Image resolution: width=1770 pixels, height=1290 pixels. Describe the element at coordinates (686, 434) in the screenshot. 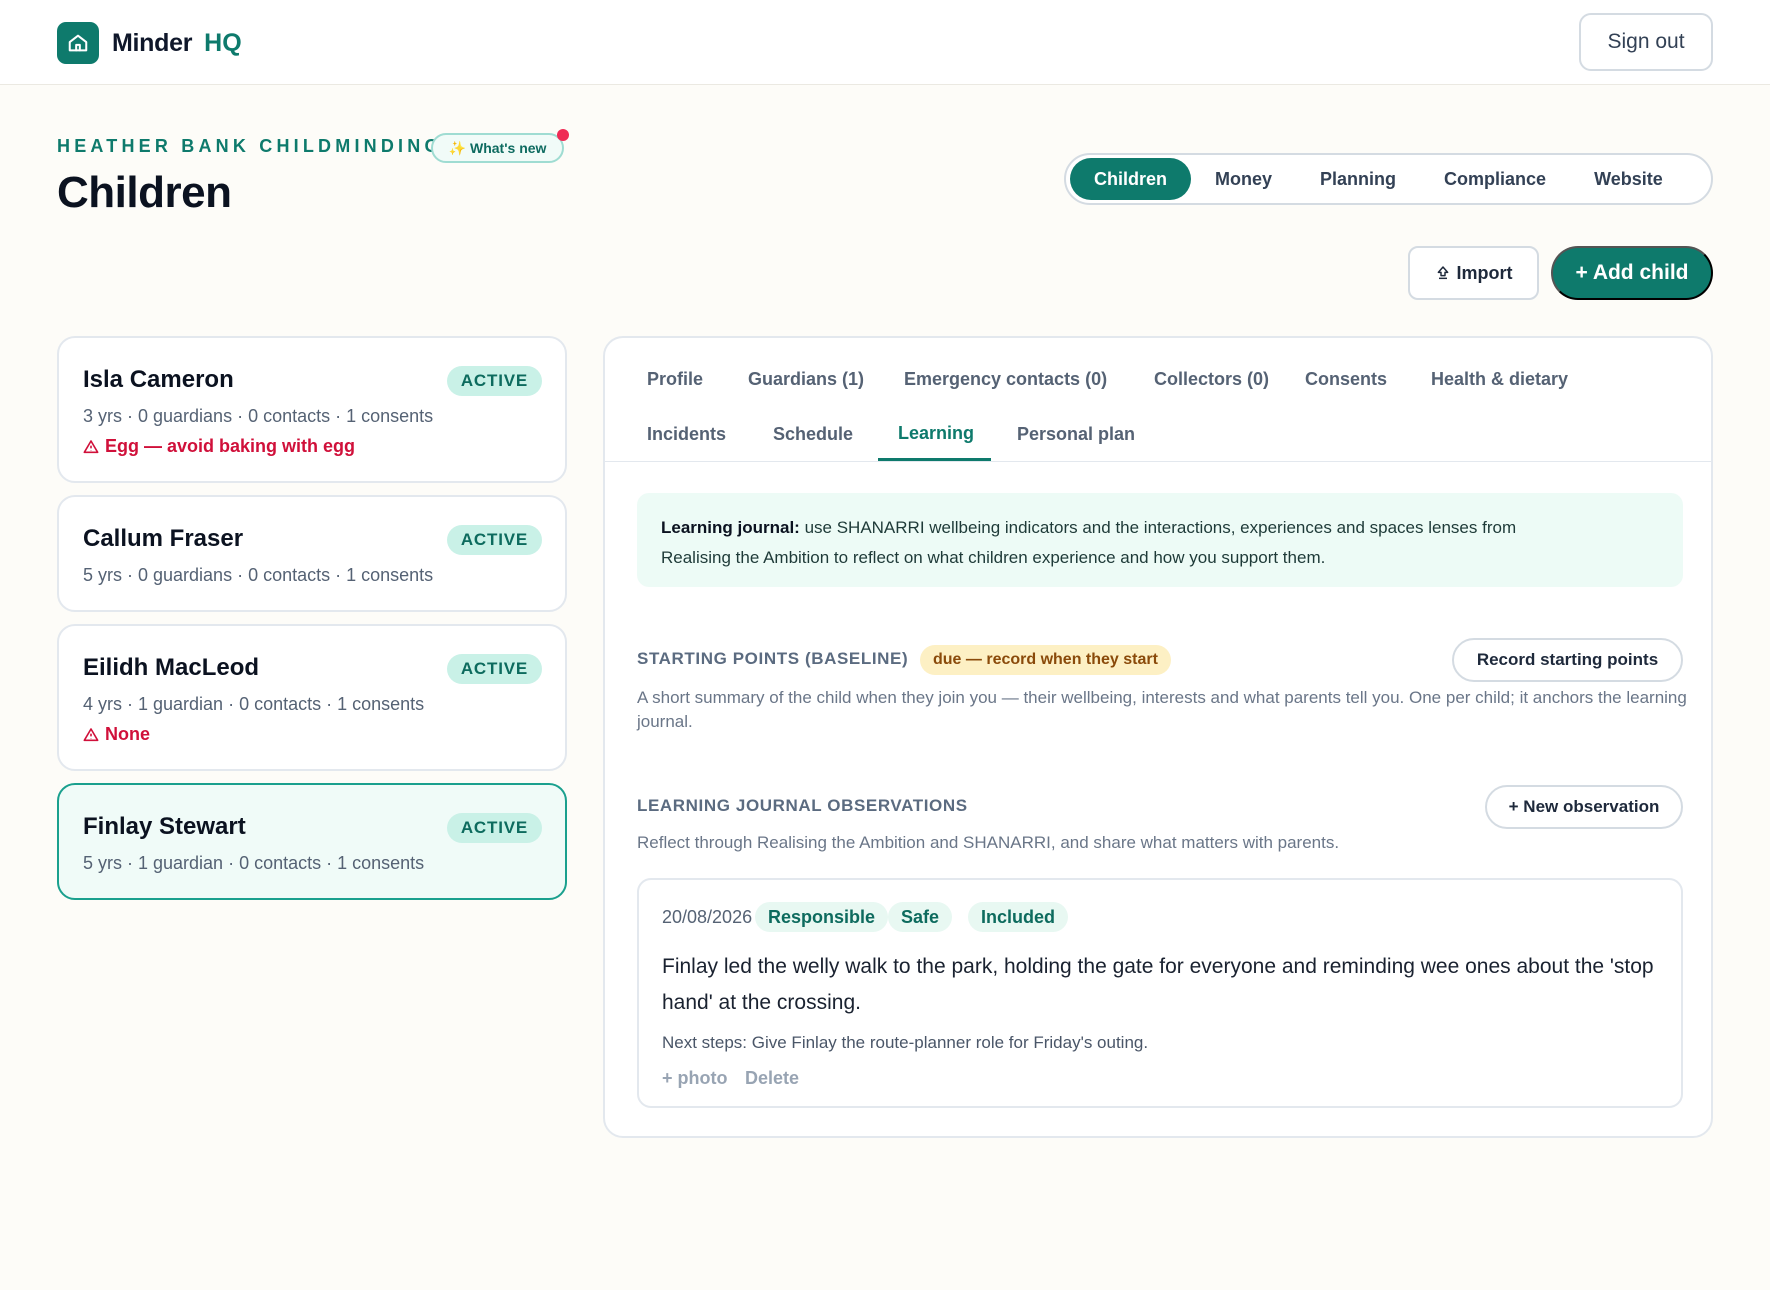

I see `tab-incidents: Incidents` at that location.